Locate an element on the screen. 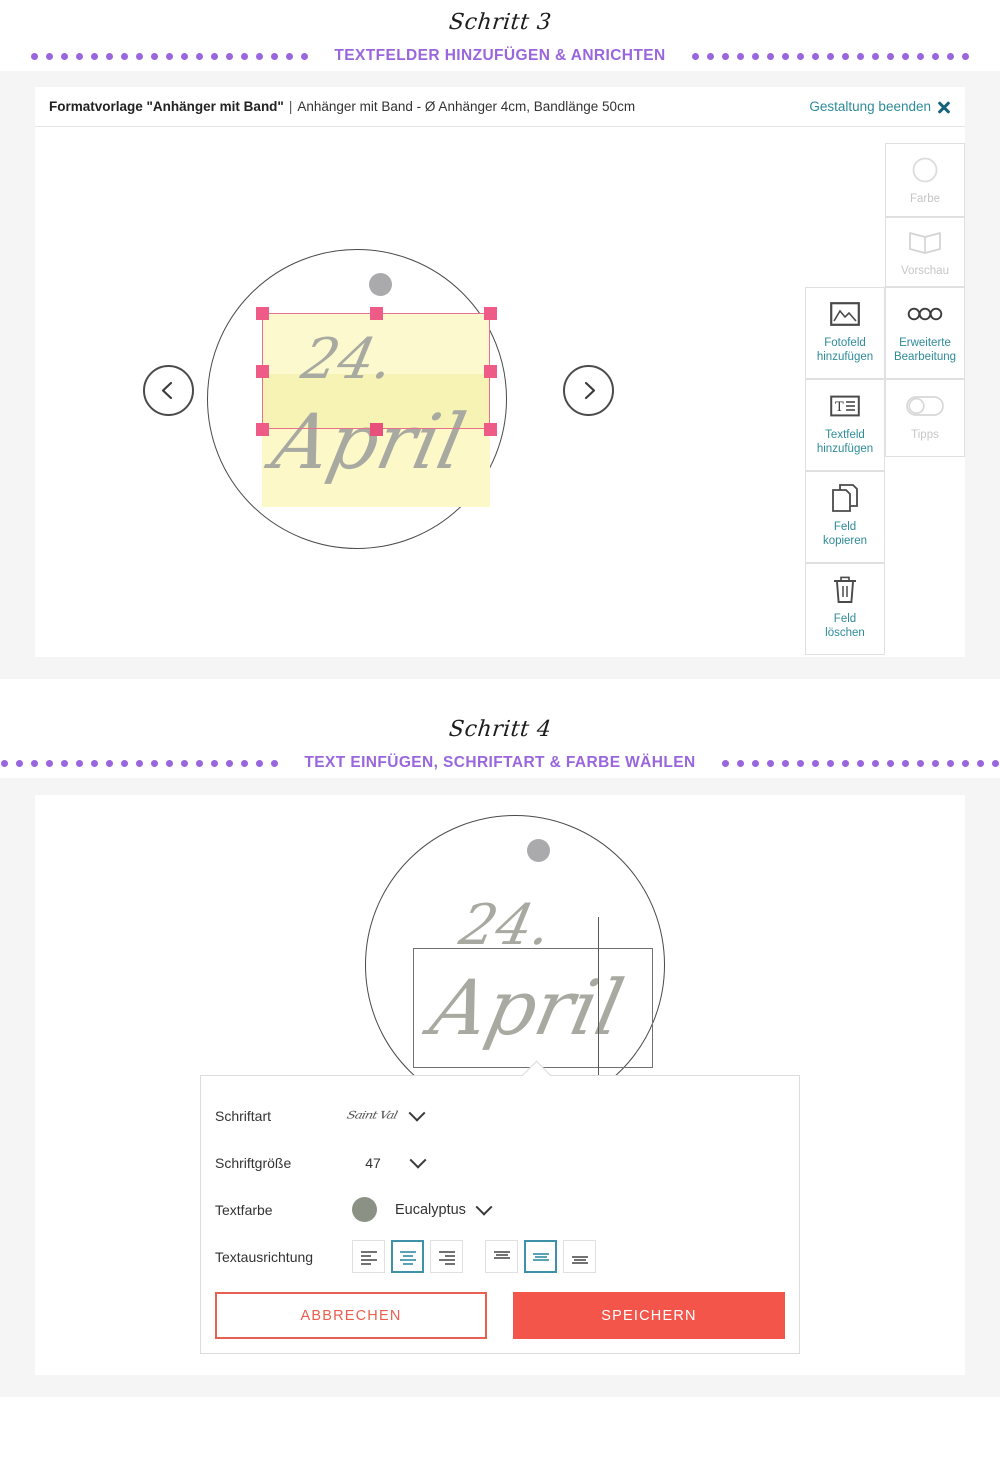  tool-label-line2: hinzufügen is located at coordinates (845, 357).